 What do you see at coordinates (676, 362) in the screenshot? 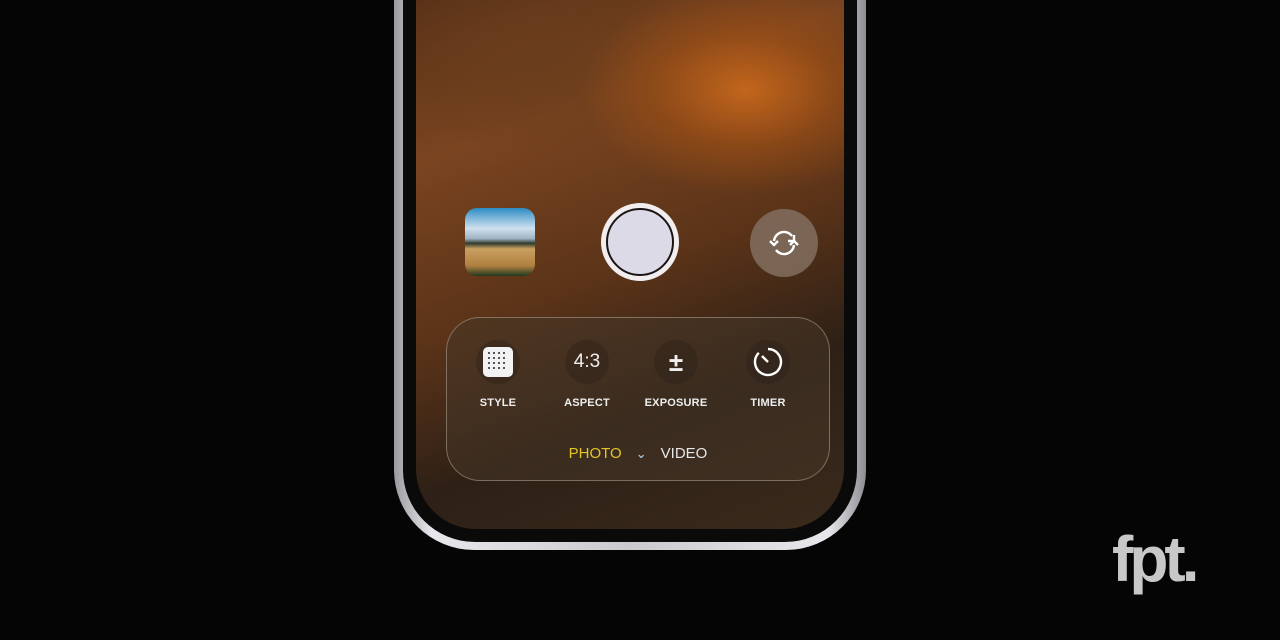
I see `plus-minus-icon: ±` at bounding box center [676, 362].